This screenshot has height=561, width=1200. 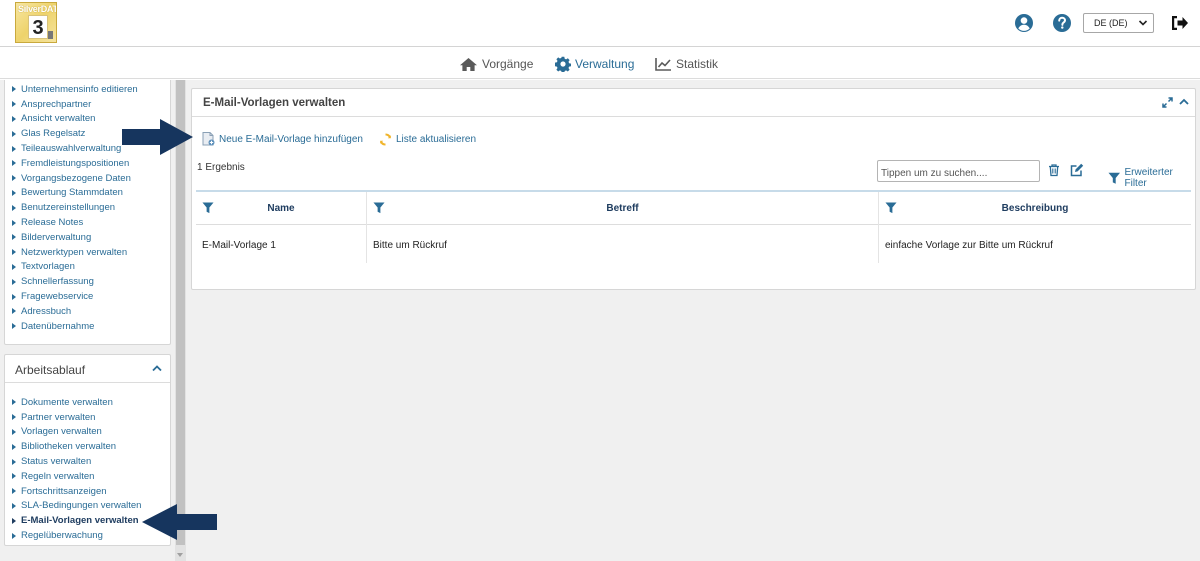 I want to click on search-input, so click(x=958, y=171).